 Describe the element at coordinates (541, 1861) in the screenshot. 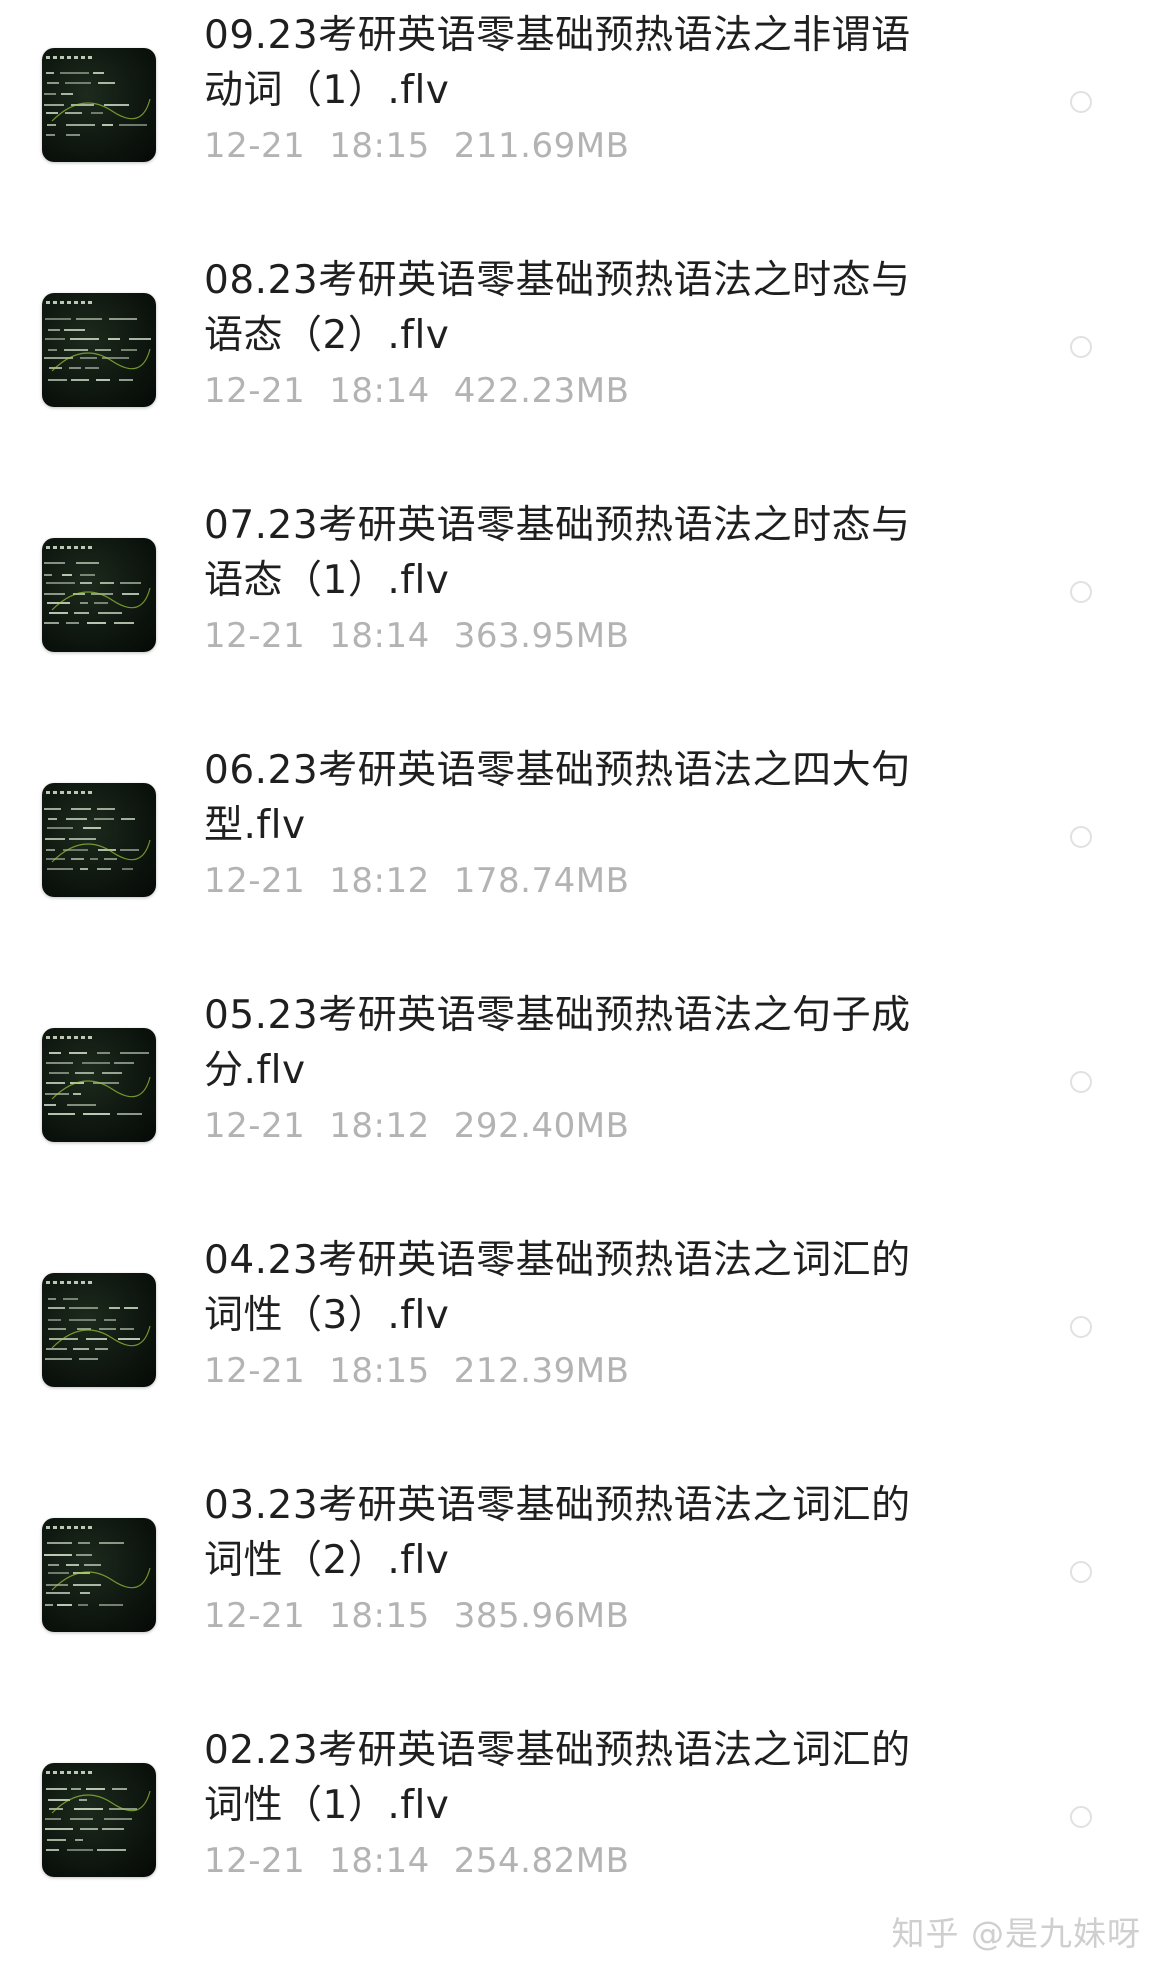

I see `file-size: 254.82MB` at that location.